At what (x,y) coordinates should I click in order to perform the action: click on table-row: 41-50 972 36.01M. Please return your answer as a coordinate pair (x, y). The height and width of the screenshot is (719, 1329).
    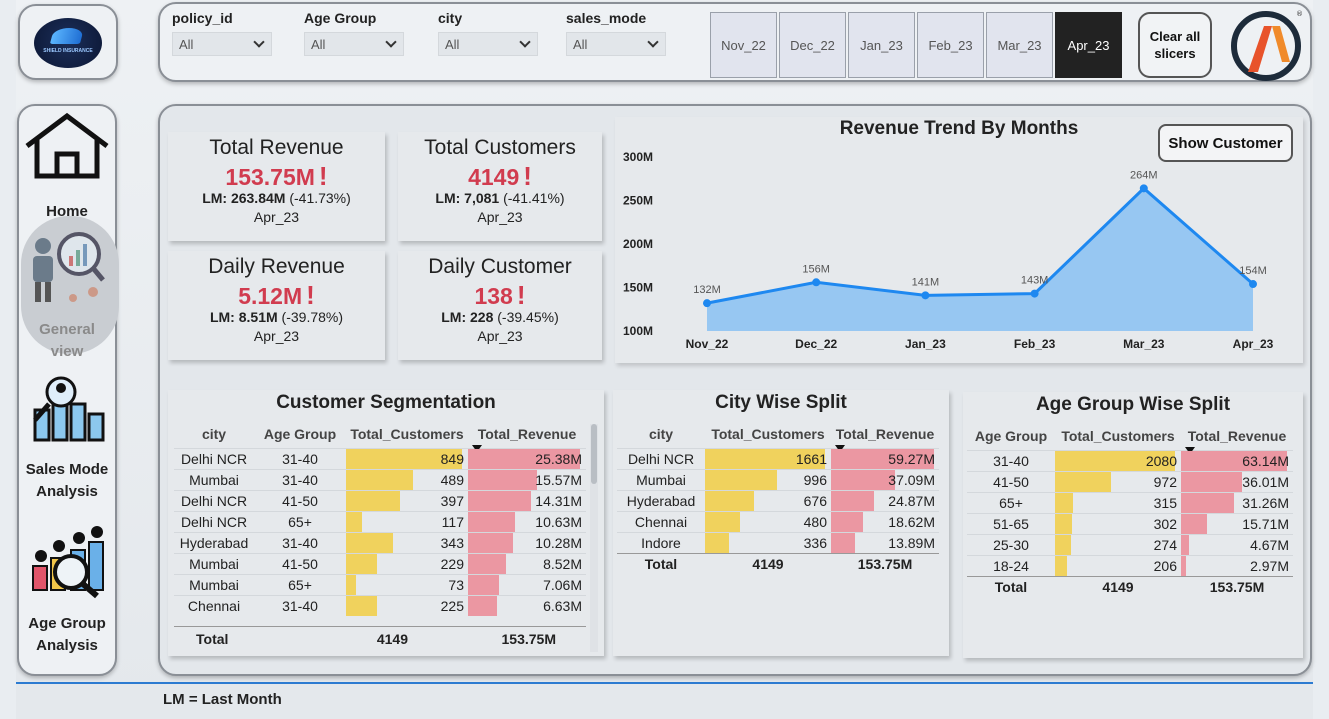
    Looking at the image, I should click on (1130, 481).